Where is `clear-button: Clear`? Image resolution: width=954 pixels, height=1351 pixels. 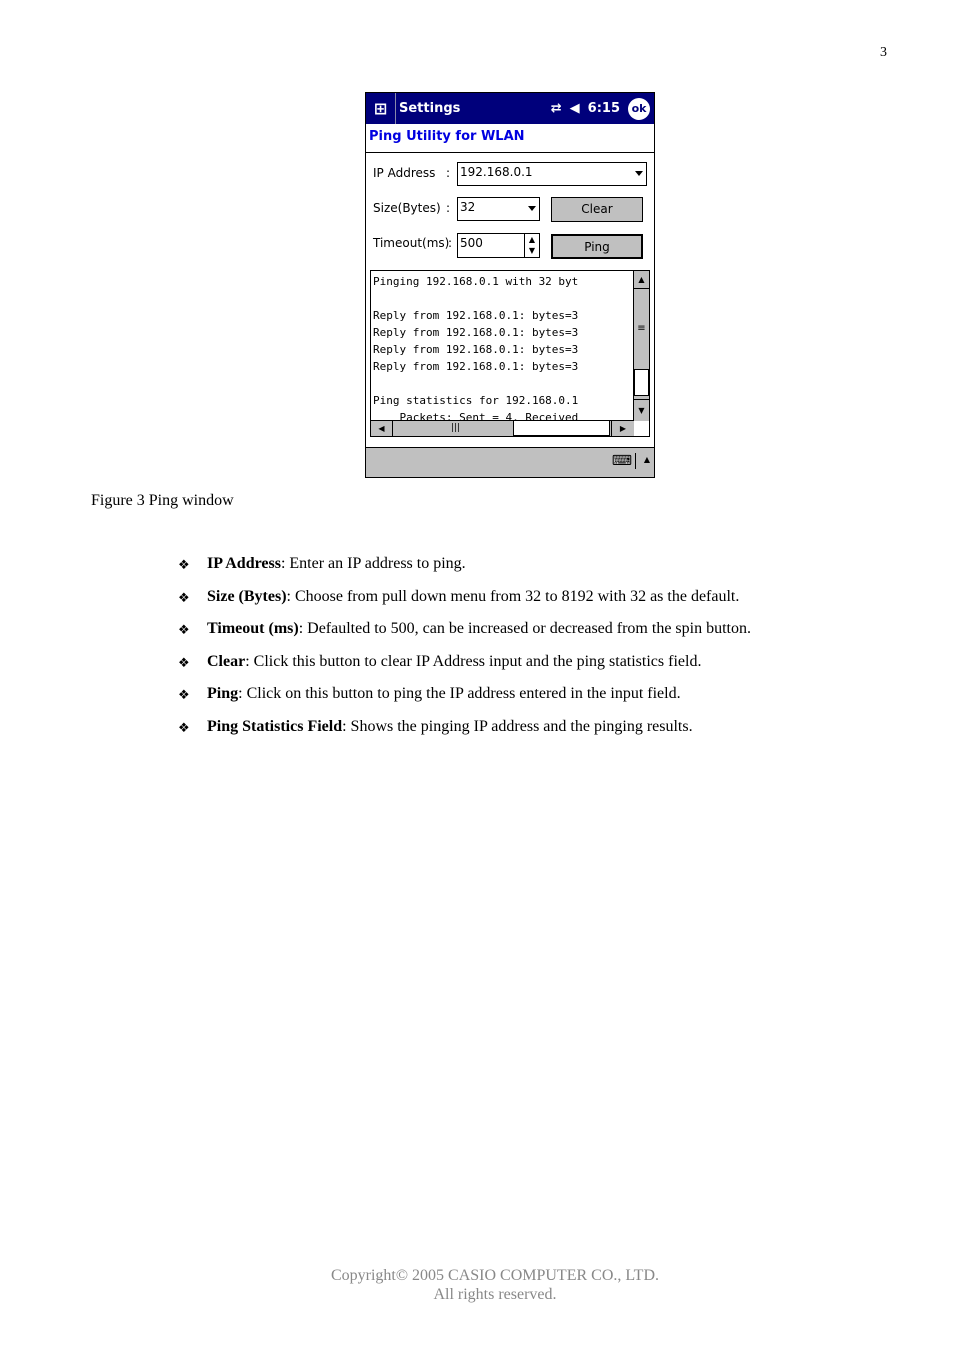 clear-button: Clear is located at coordinates (597, 209).